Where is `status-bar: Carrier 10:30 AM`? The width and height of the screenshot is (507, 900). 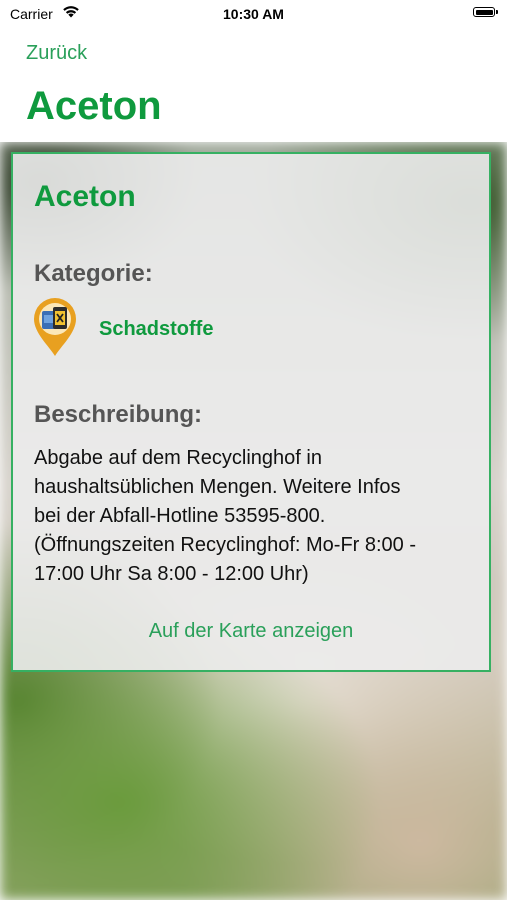
status-bar: Carrier 10:30 AM is located at coordinates (253, 14).